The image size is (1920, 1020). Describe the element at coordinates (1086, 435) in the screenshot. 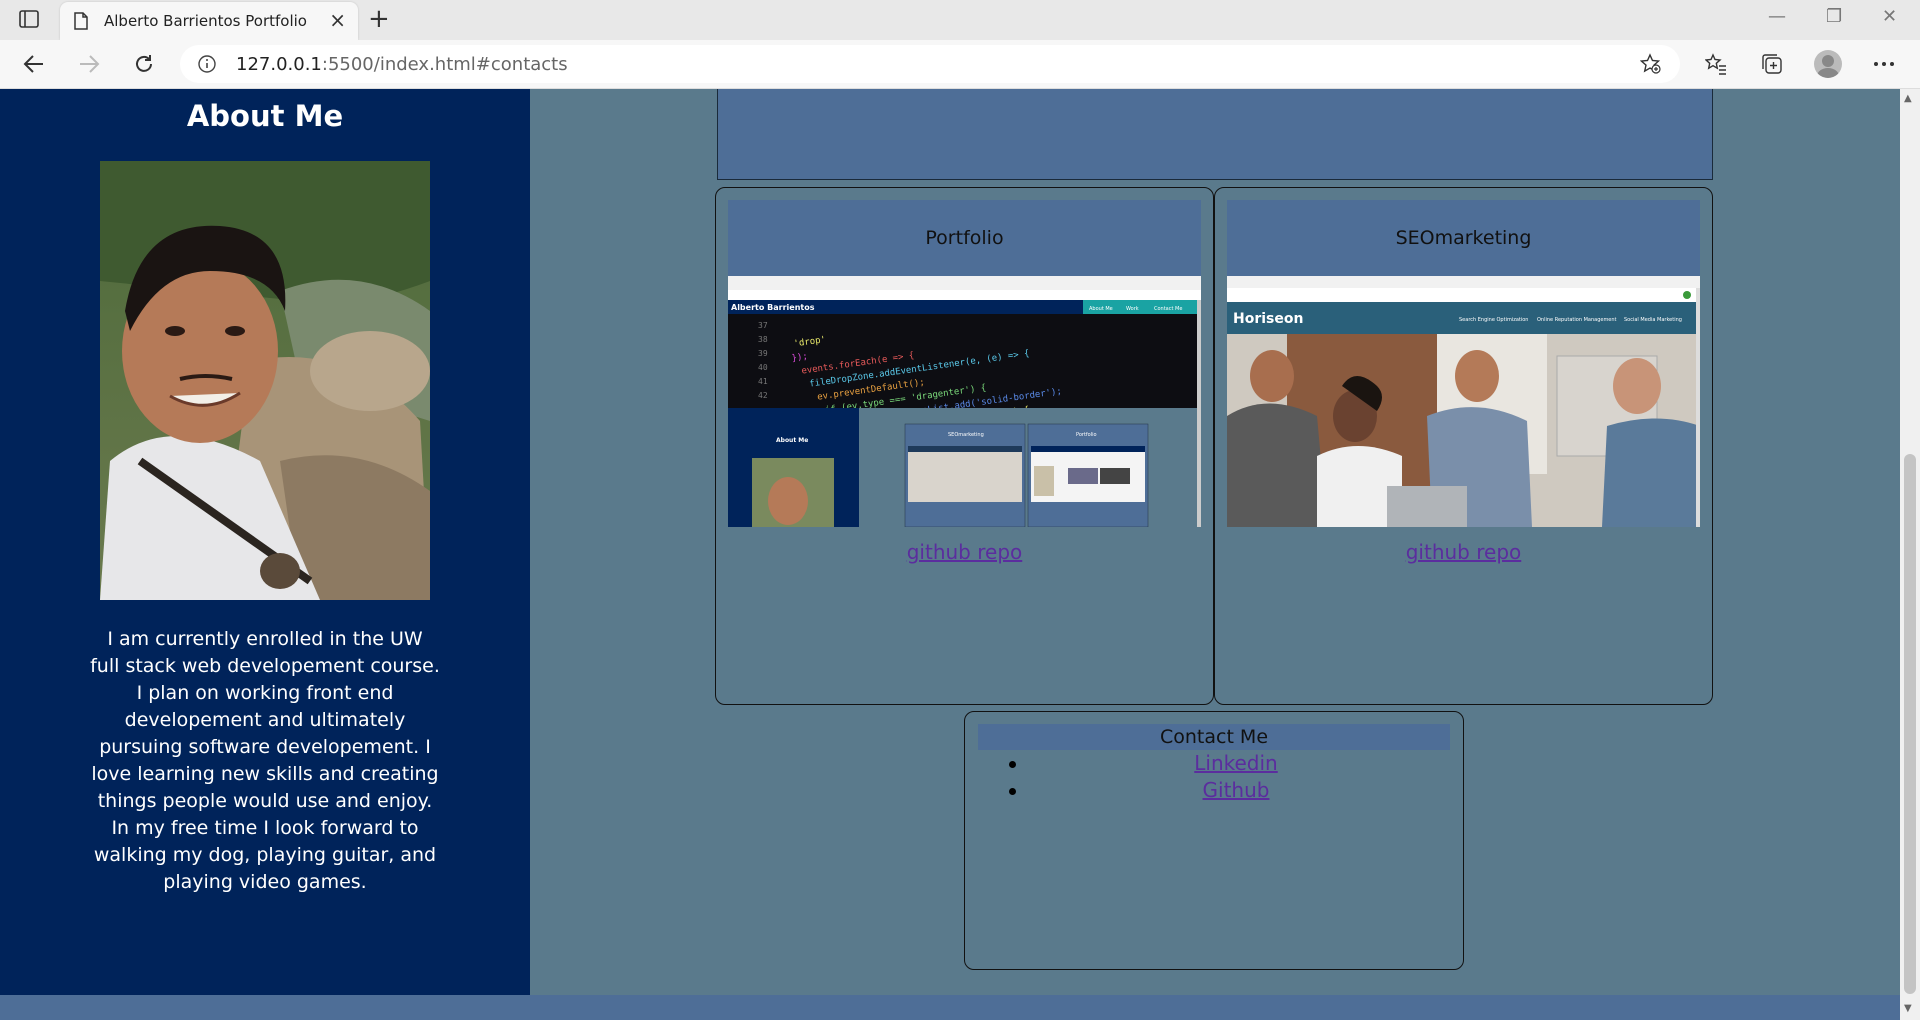

I see `shot-card-label-portfolio: Portfolio` at that location.